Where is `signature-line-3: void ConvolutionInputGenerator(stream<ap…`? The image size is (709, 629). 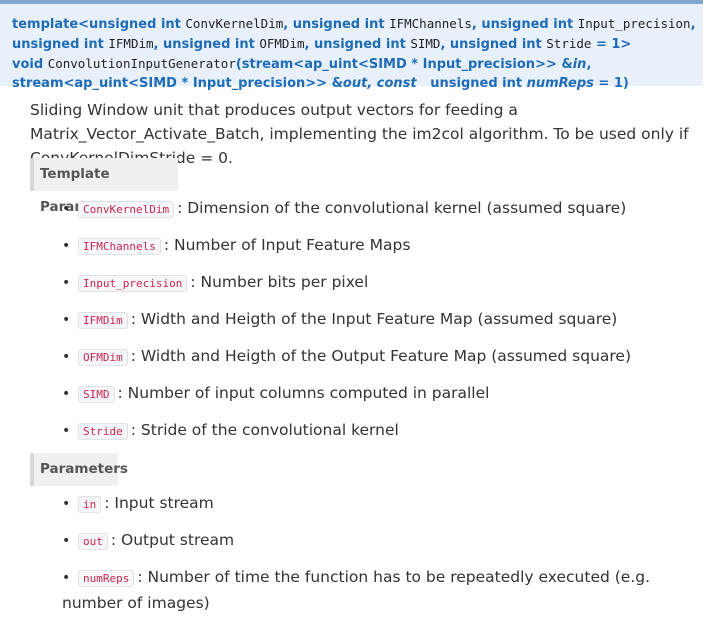
signature-line-3: void ConvolutionInputGenerator(stream<ap… is located at coordinates (357, 64).